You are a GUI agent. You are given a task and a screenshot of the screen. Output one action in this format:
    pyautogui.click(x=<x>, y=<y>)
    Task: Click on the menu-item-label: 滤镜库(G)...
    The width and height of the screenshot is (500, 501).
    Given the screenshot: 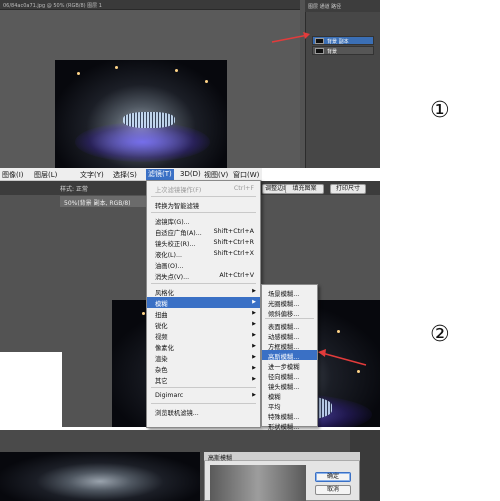 What is the action you would take?
    pyautogui.click(x=172, y=222)
    